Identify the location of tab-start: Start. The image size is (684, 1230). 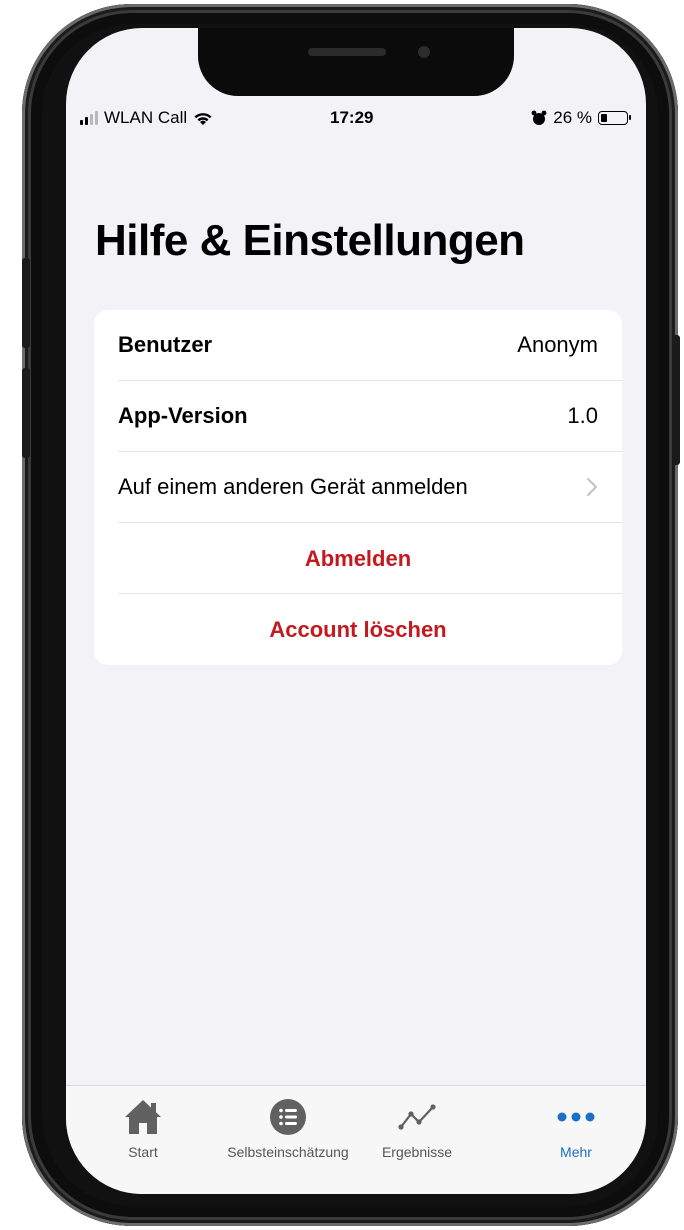
(143, 1129).